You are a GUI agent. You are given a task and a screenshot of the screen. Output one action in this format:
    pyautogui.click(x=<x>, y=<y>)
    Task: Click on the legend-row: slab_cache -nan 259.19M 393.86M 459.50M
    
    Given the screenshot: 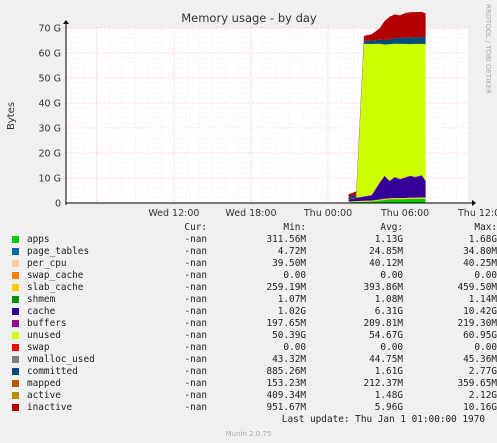 What is the action you would take?
    pyautogui.click(x=254, y=288)
    